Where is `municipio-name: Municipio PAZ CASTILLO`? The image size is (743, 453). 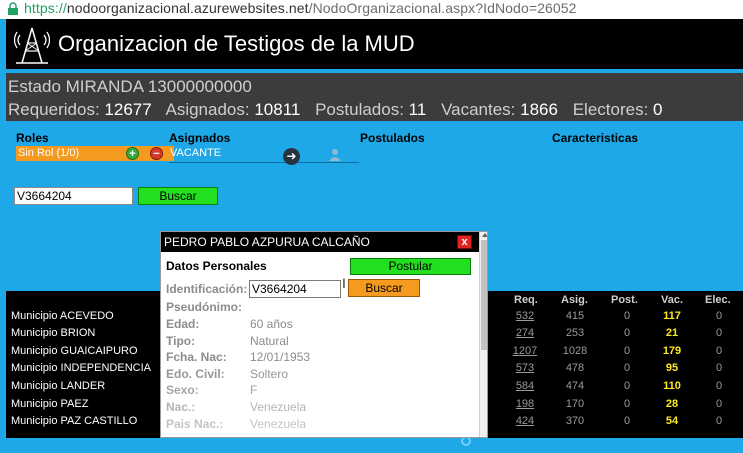
municipio-name: Municipio PAZ CASTILLO is located at coordinates (74, 421).